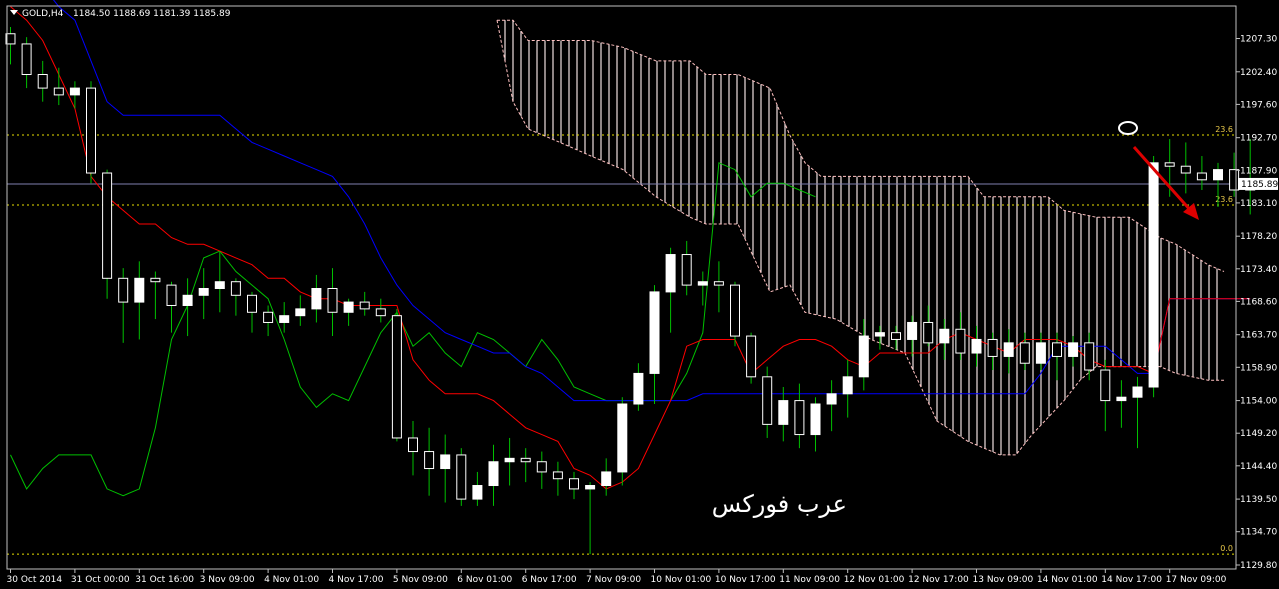 This screenshot has width=1279, height=589. What do you see at coordinates (1258, 139) in the screenshot?
I see `y-tick-label: 1192.70` at bounding box center [1258, 139].